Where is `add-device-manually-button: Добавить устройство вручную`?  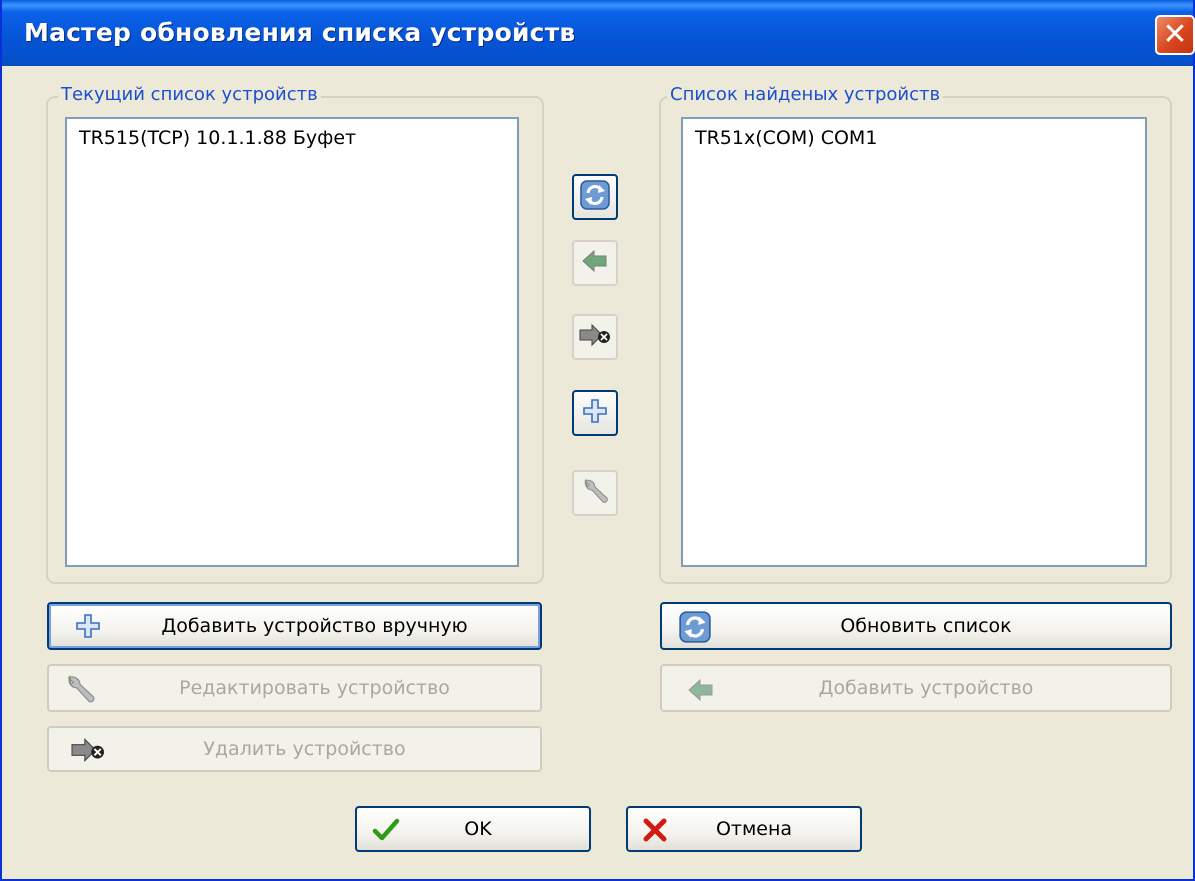 add-device-manually-button: Добавить устройство вручную is located at coordinates (294, 626).